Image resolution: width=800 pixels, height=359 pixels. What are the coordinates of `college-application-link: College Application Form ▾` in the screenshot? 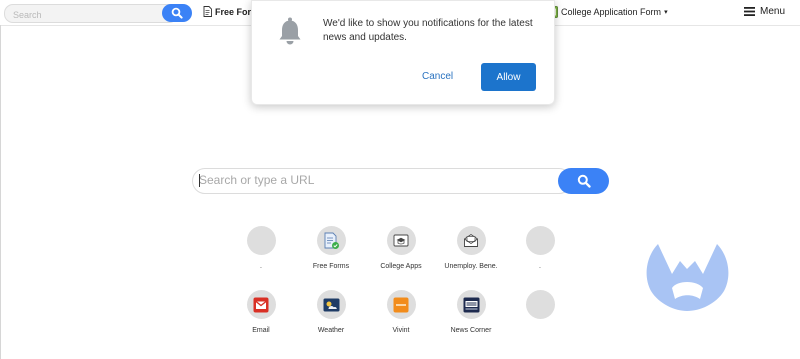 It's located at (608, 12).